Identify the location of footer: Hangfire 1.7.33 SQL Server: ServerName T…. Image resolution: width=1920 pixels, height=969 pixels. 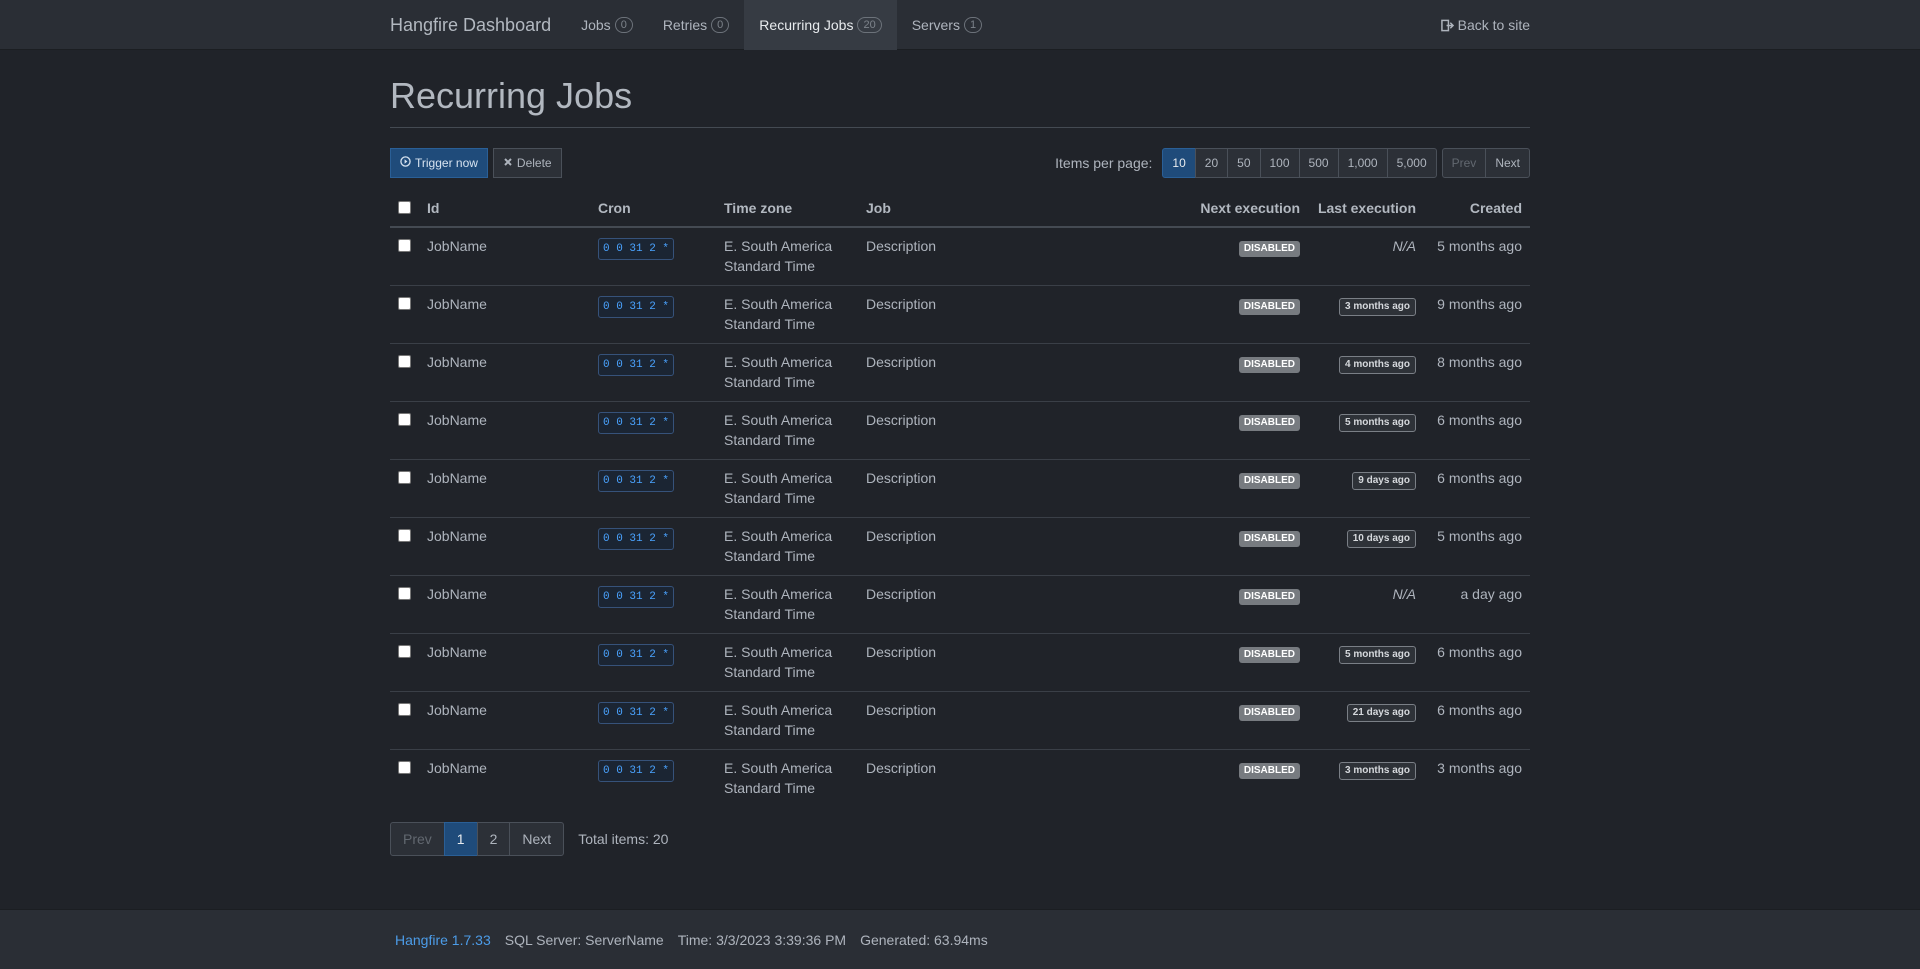
(960, 939).